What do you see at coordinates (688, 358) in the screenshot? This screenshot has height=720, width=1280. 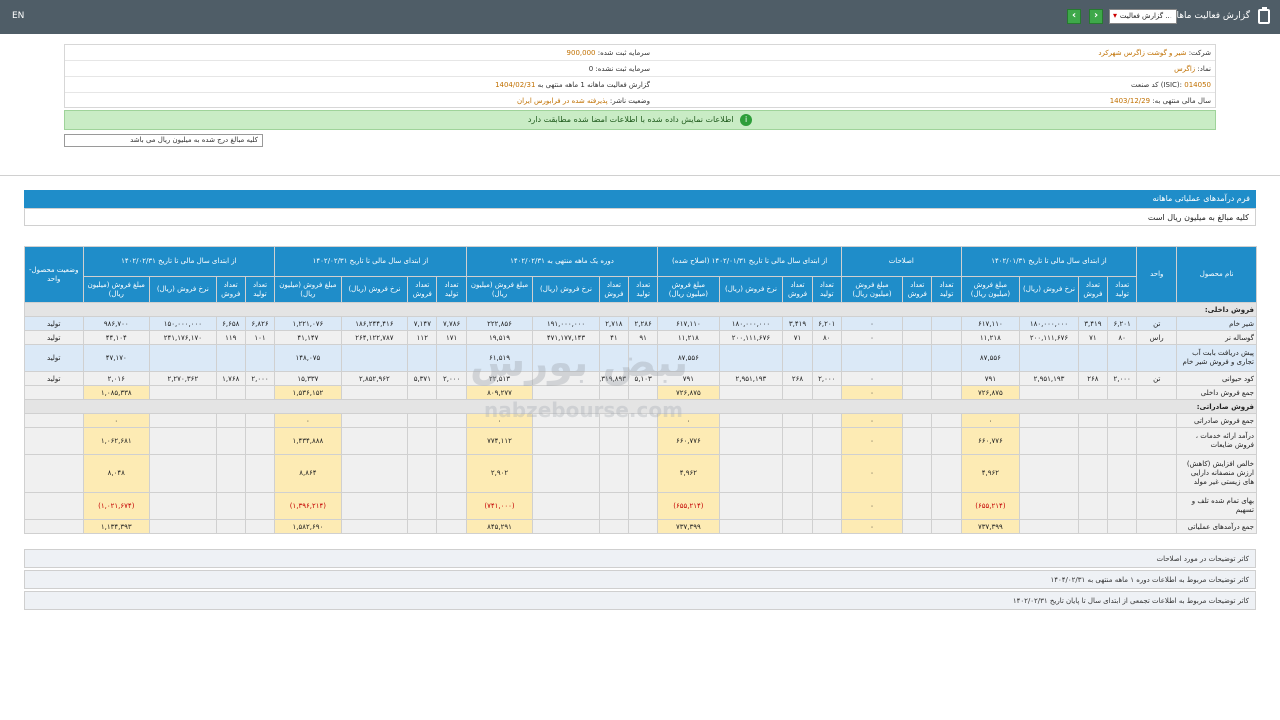 I see `table-cell: ۸۷,۵۵۶` at bounding box center [688, 358].